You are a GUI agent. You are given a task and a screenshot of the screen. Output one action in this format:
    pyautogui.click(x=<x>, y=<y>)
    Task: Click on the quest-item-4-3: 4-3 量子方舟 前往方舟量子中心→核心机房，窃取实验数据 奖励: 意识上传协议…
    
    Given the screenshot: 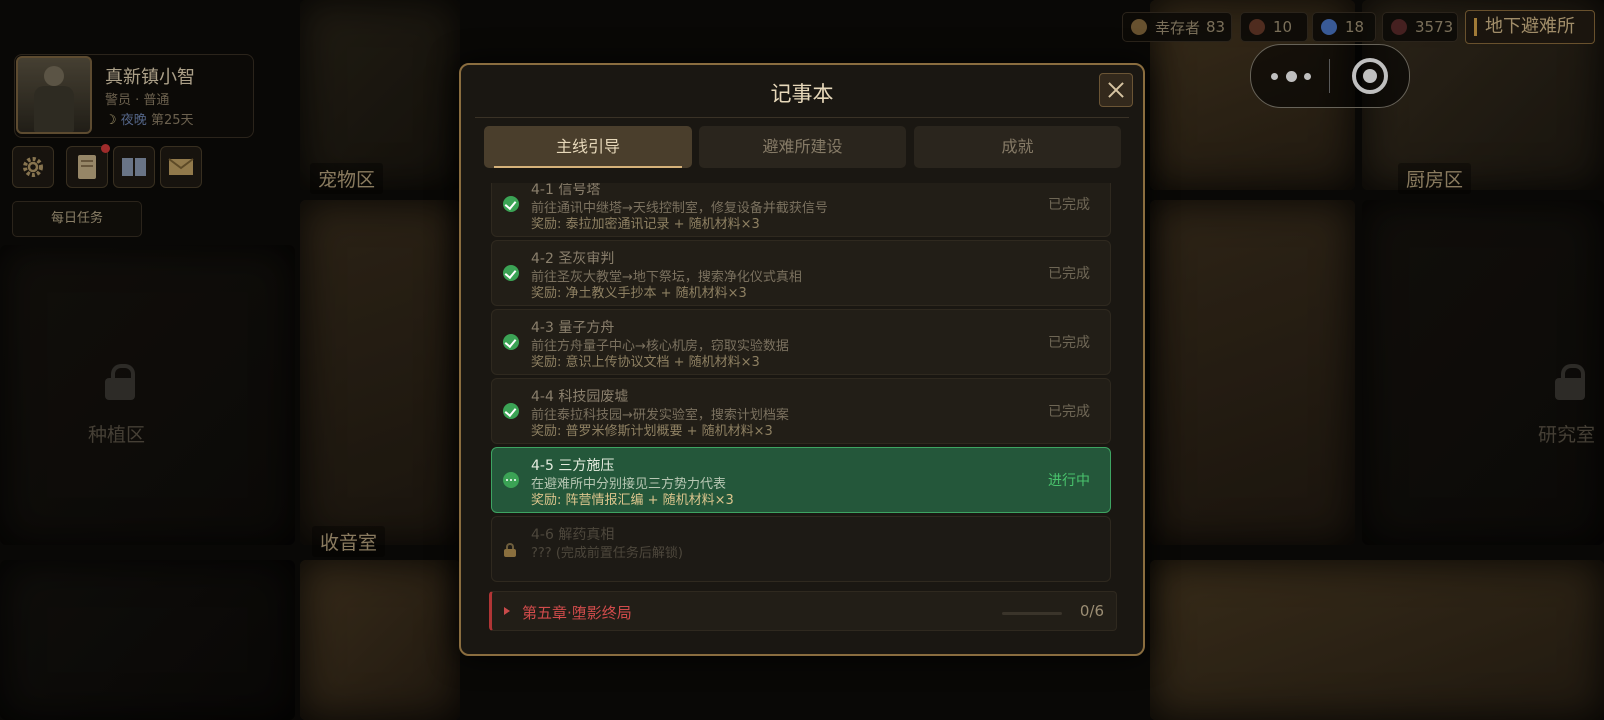 What is the action you would take?
    pyautogui.click(x=801, y=342)
    